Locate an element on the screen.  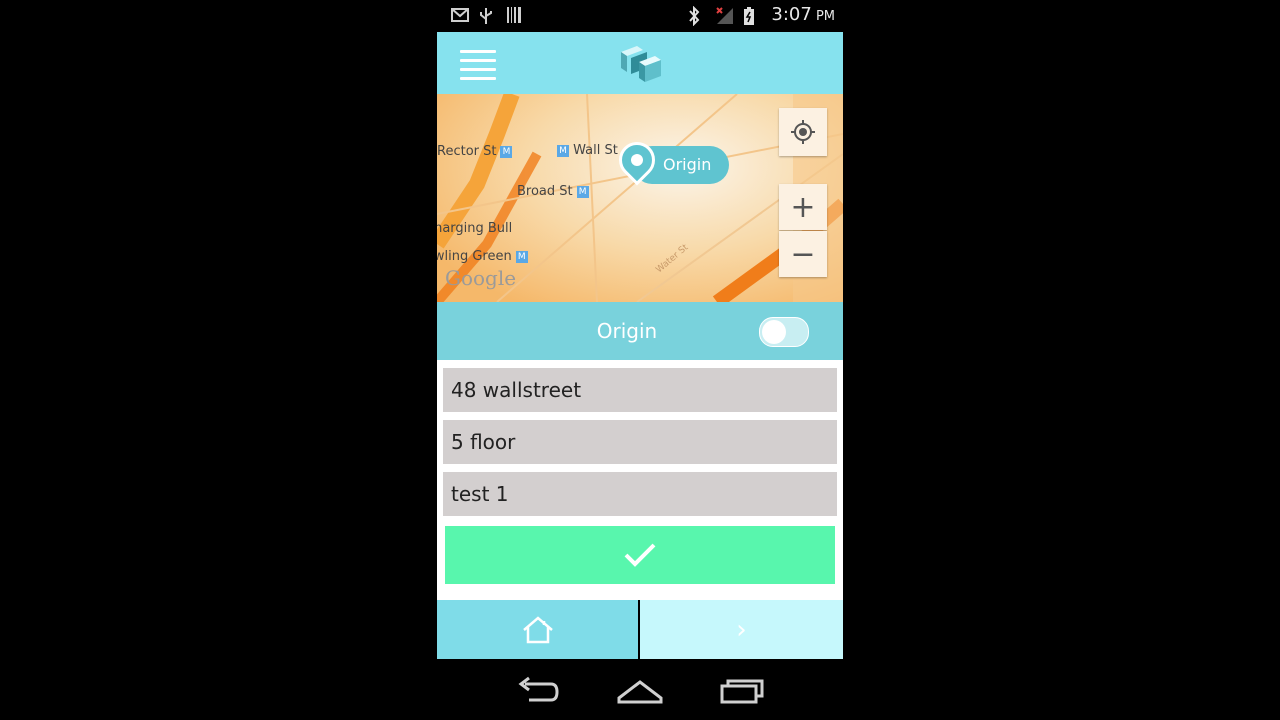
floor-input is located at coordinates (640, 442).